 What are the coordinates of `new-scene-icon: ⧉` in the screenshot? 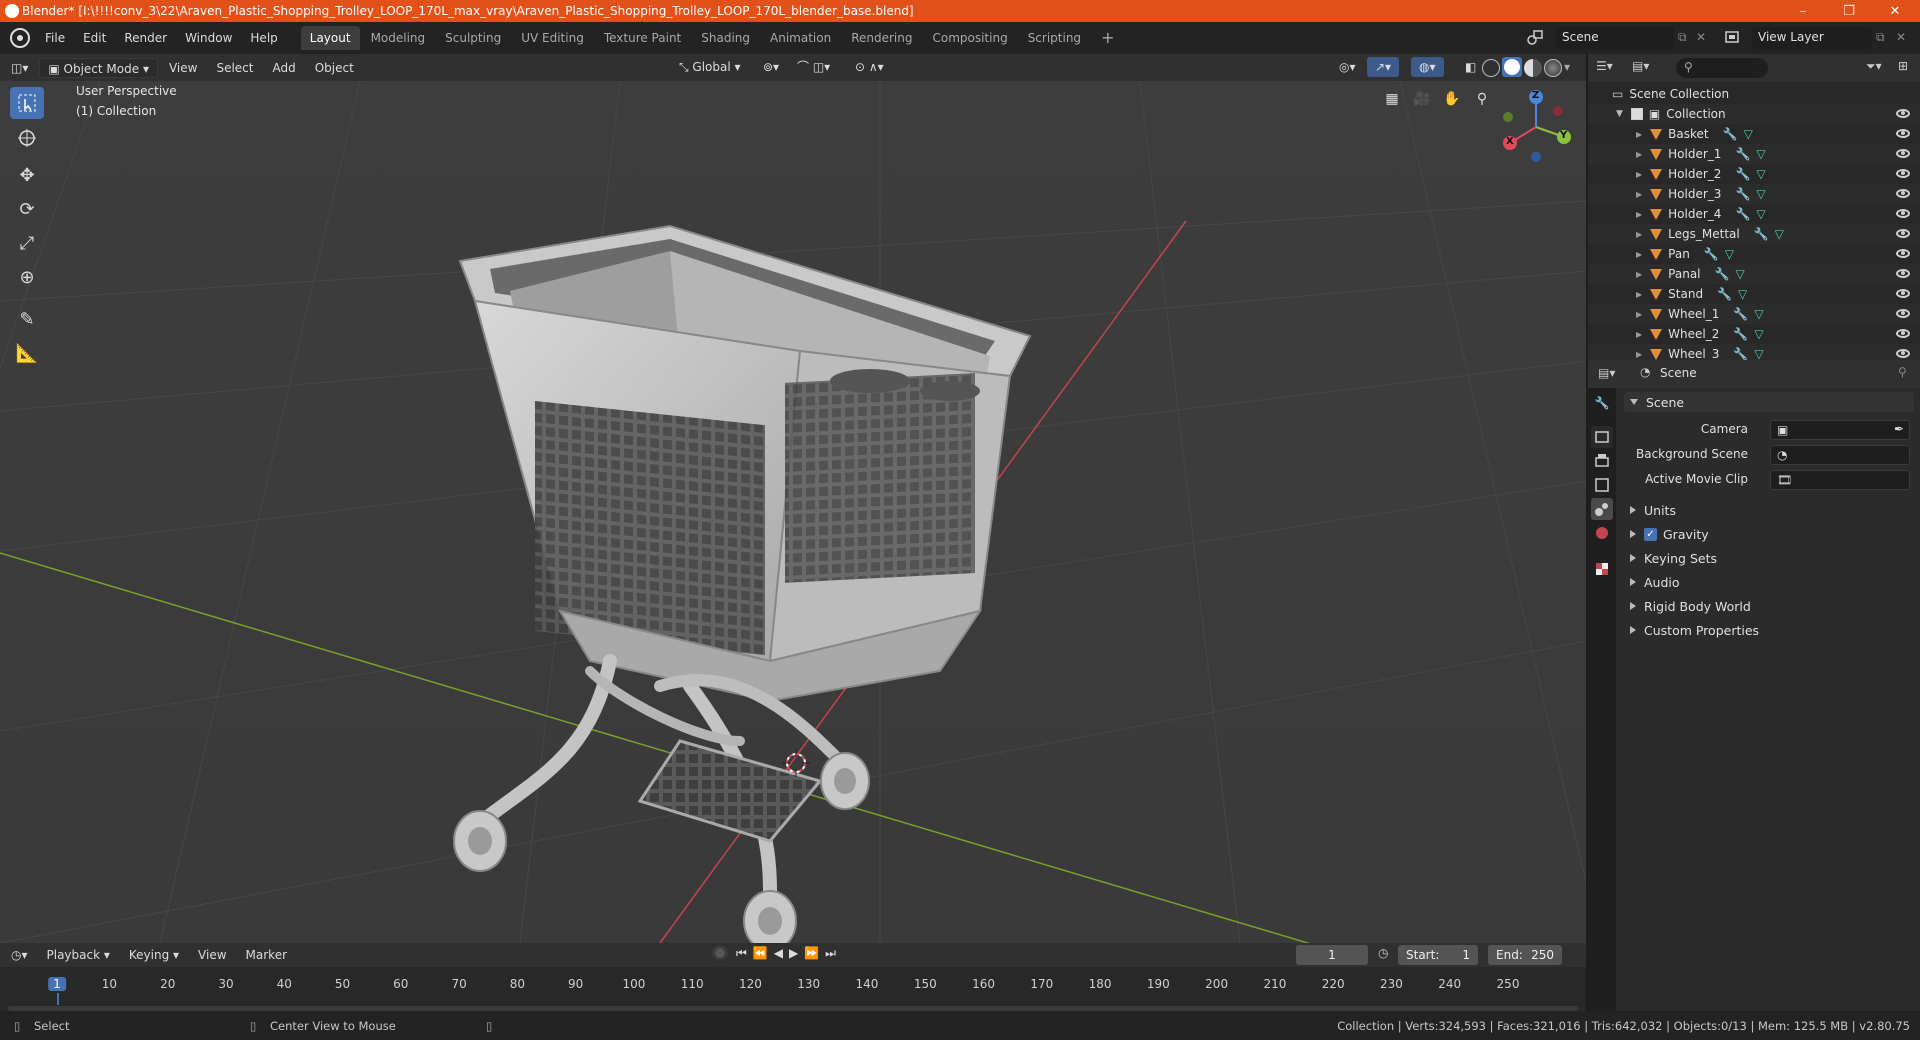 It's located at (1682, 37).